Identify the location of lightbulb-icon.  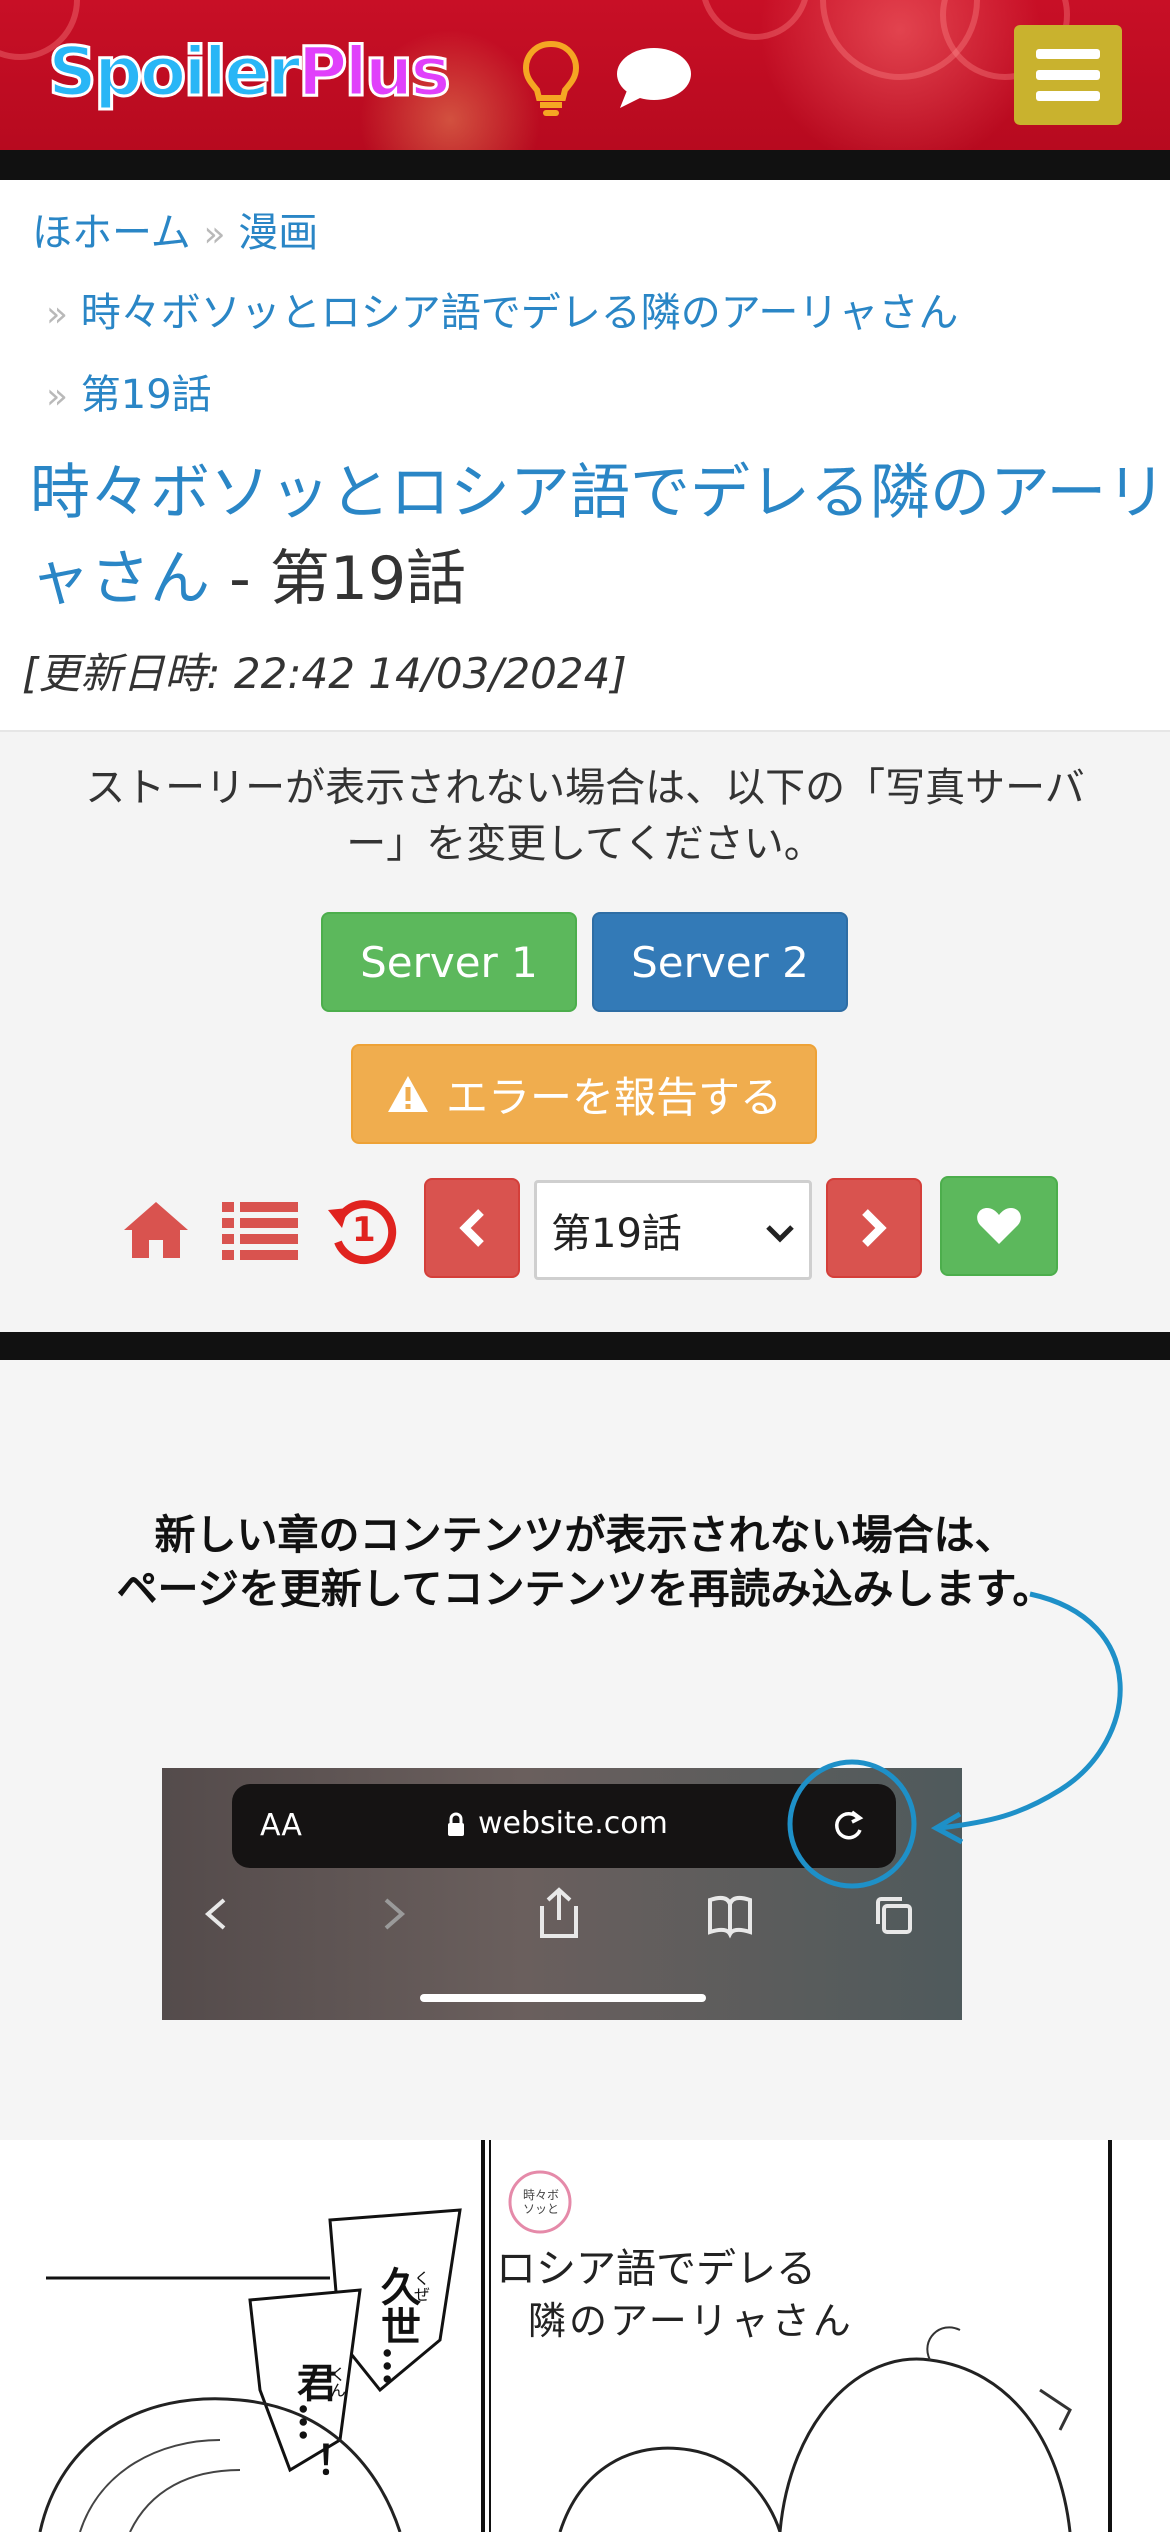
(551, 79).